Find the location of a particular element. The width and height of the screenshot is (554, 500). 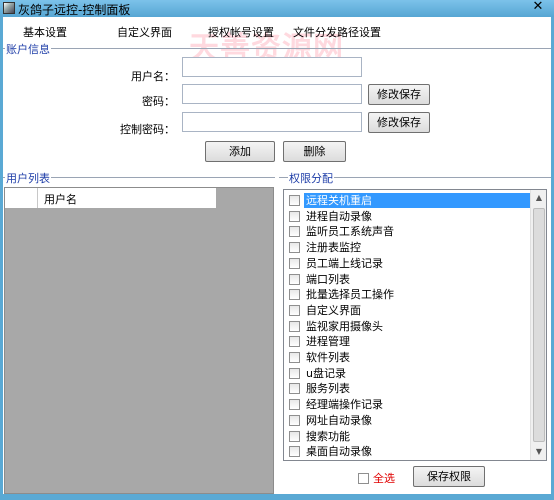

permission-label: 端口列表 is located at coordinates (328, 279).